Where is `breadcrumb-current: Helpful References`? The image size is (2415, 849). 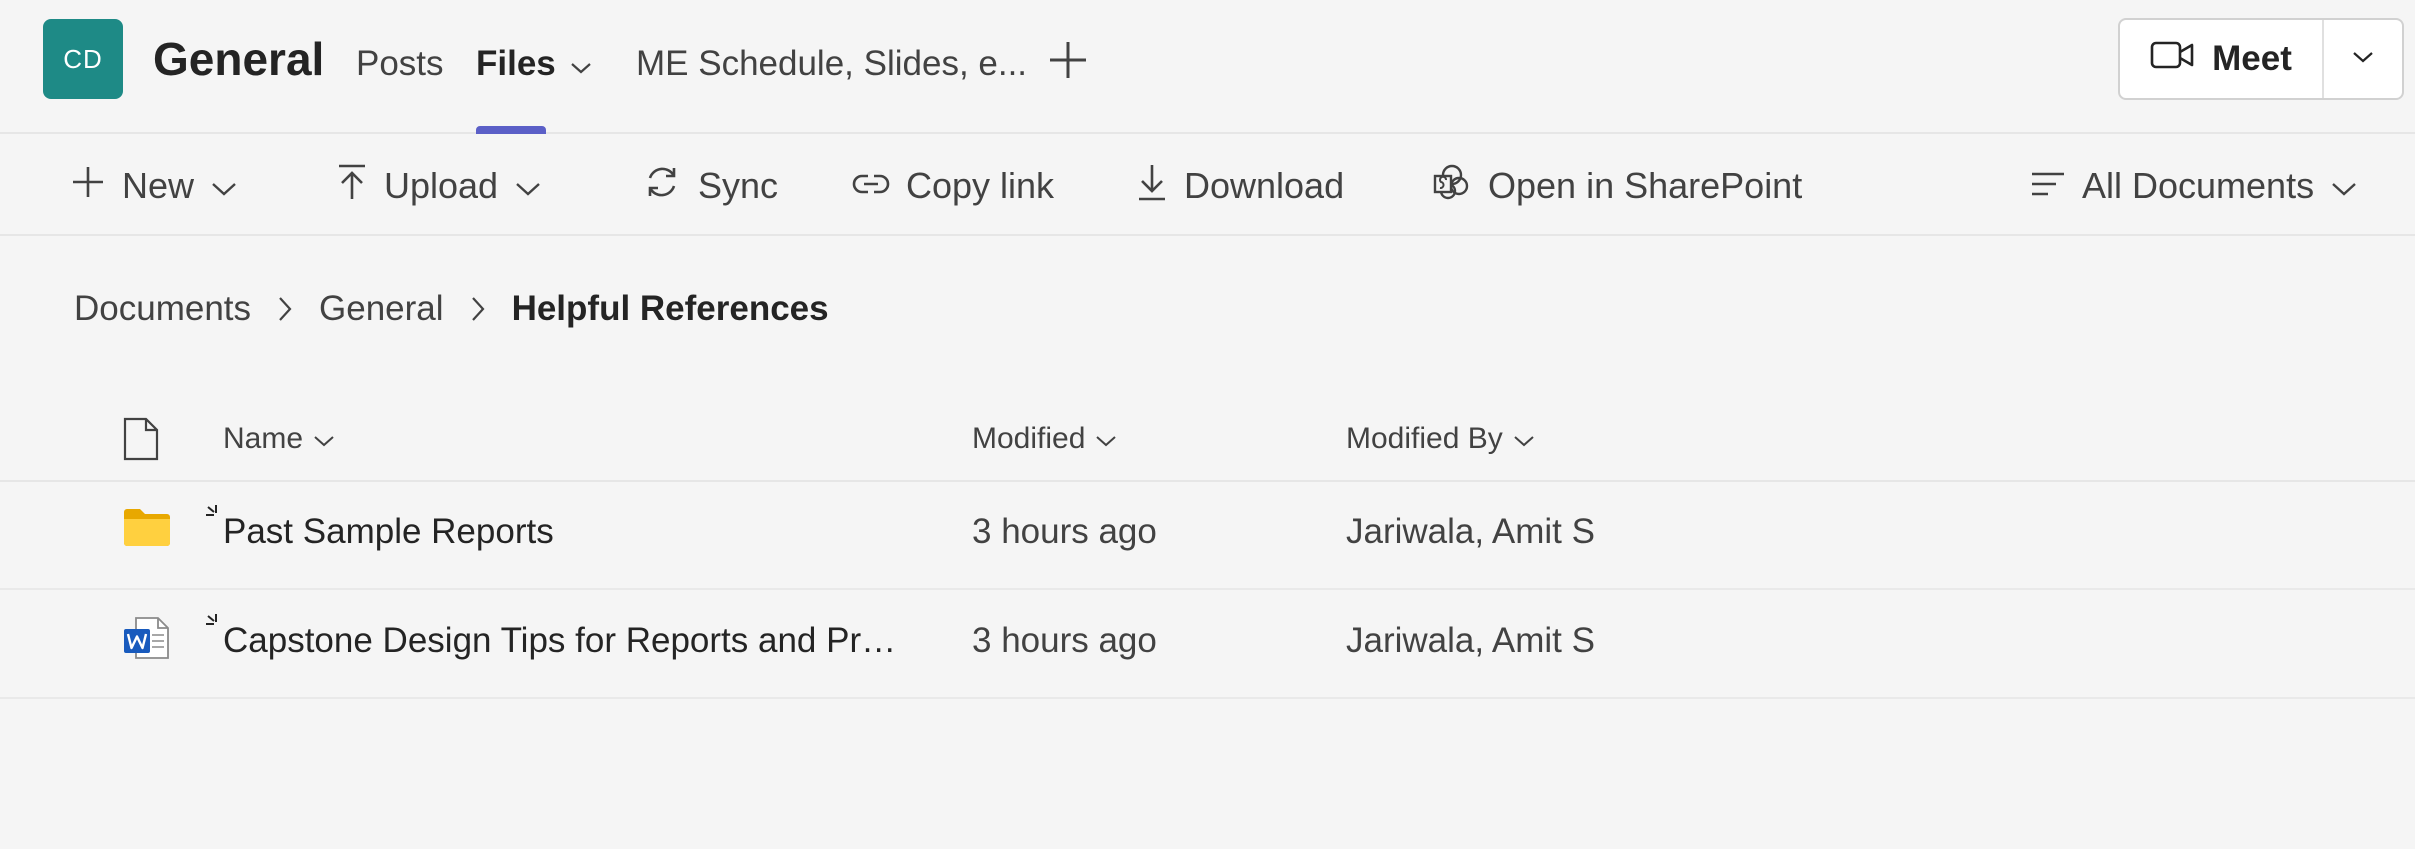 breadcrumb-current: Helpful References is located at coordinates (670, 308).